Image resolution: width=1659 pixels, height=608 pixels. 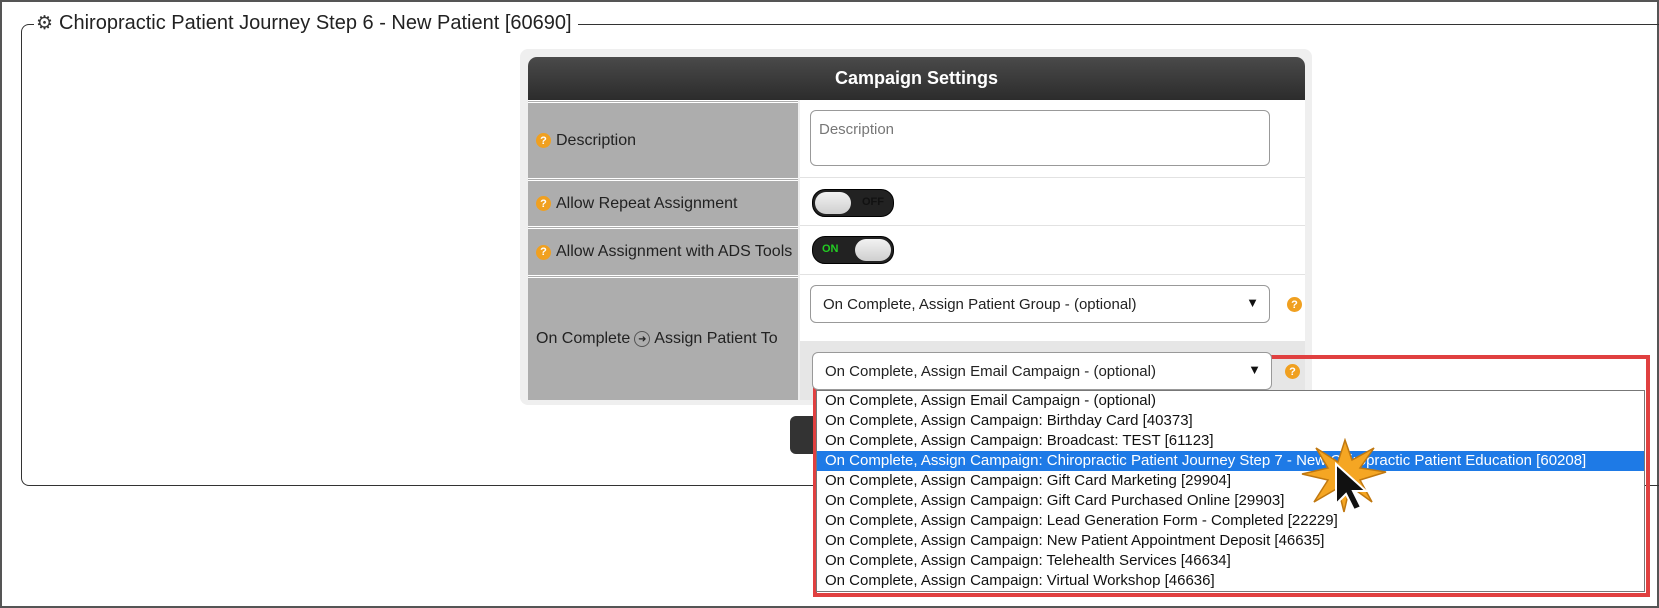 I want to click on panel-header: Campaign Settings, so click(x=916, y=78).